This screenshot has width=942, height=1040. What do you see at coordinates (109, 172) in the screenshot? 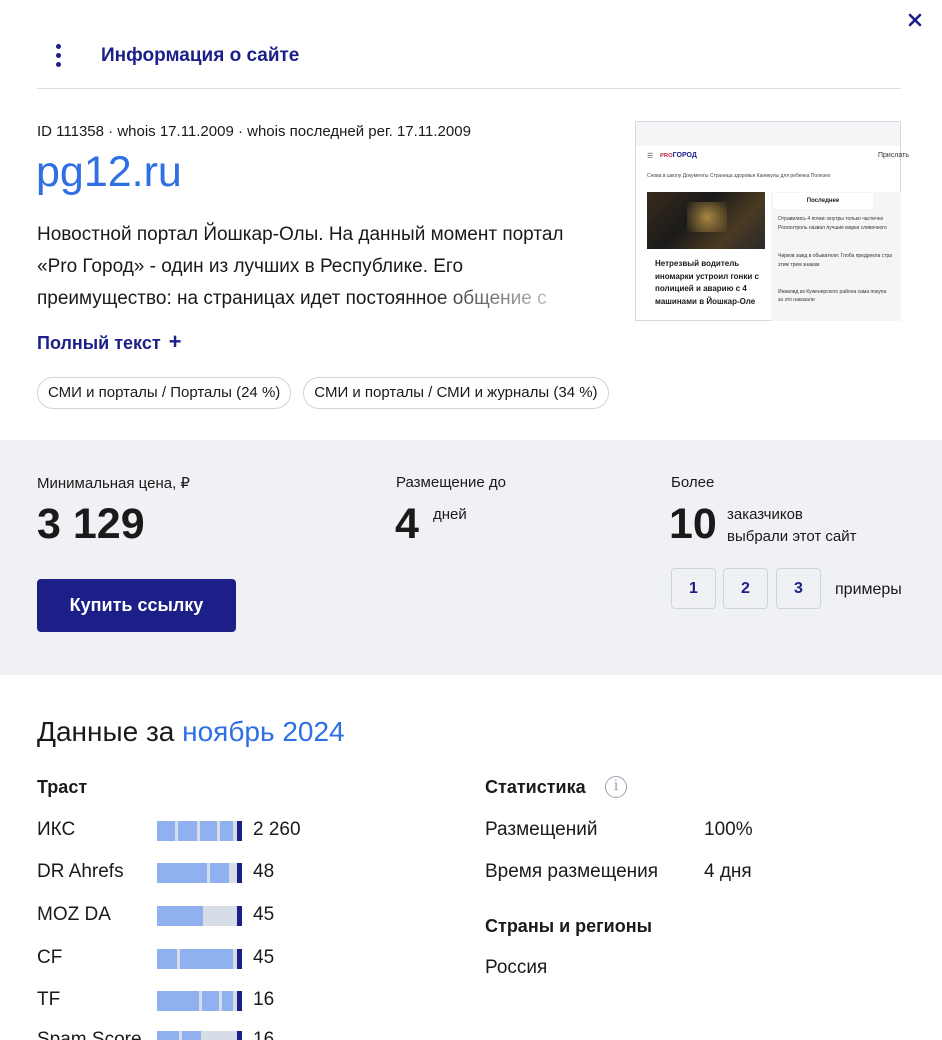
I see `site-domain-link: pg12.ru` at bounding box center [109, 172].